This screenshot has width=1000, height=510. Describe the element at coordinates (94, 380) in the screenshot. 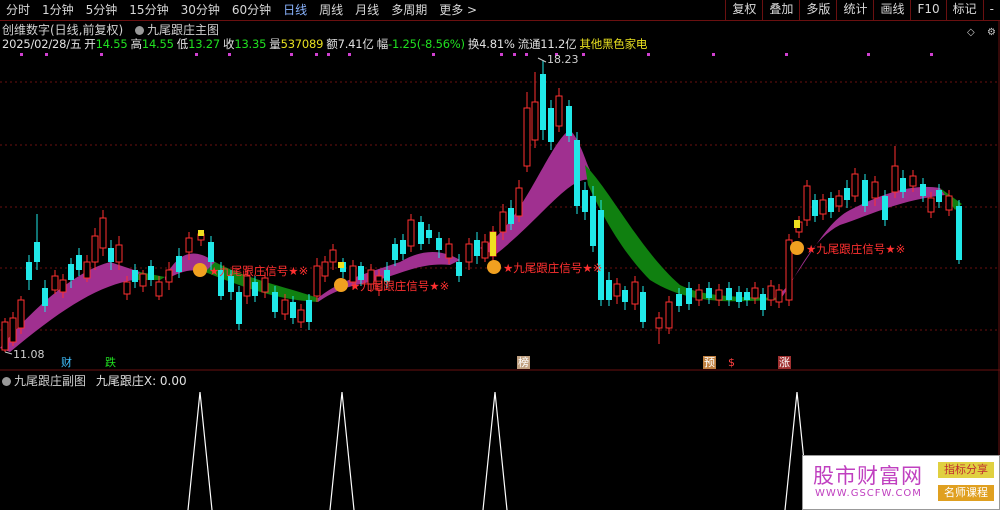

I see `sub-chart-title-row: 九尾跟庄副图 九尾跟庄X: 0.00` at that location.